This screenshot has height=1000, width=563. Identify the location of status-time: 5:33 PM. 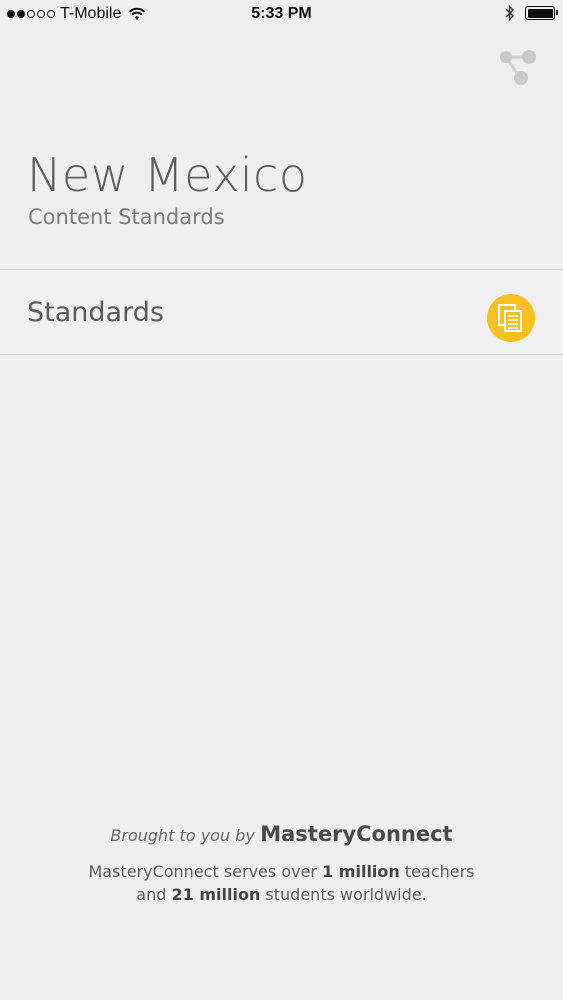
(281, 13).